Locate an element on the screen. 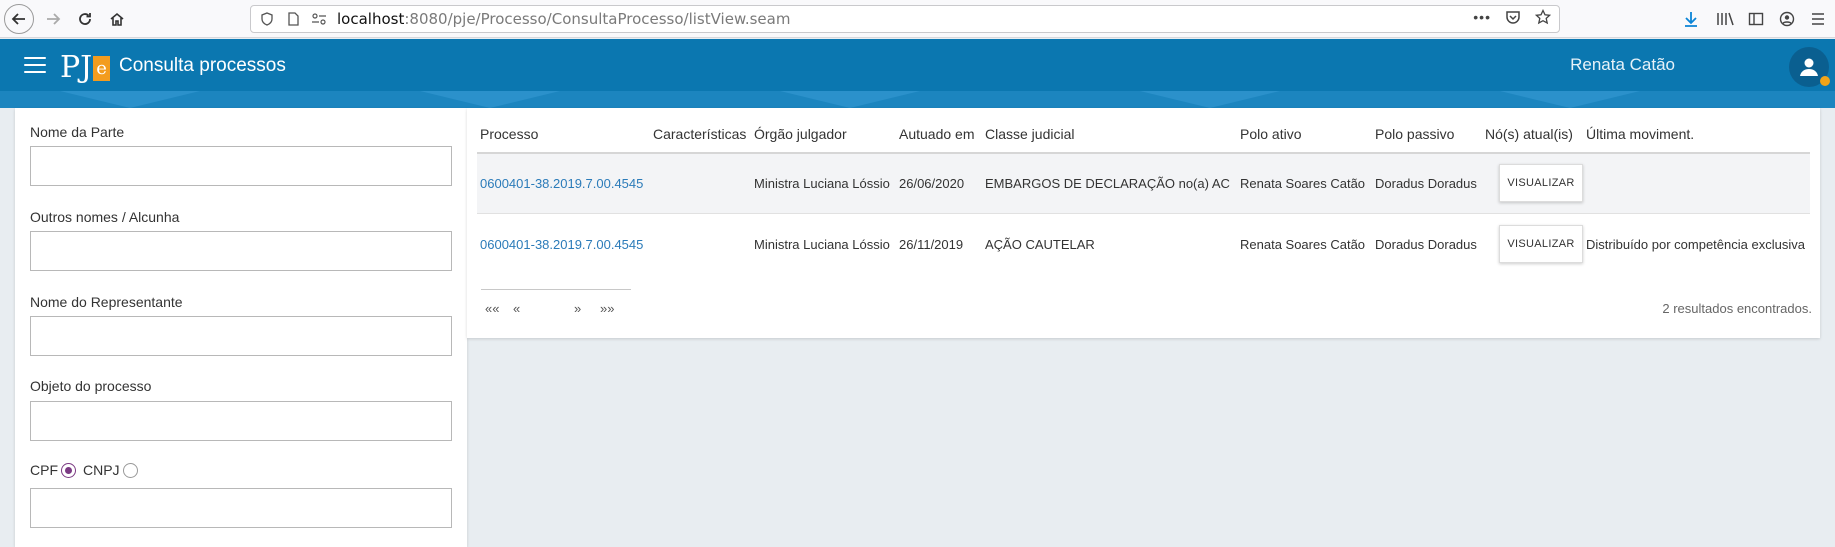 This screenshot has height=547, width=1835. home-button is located at coordinates (117, 19).